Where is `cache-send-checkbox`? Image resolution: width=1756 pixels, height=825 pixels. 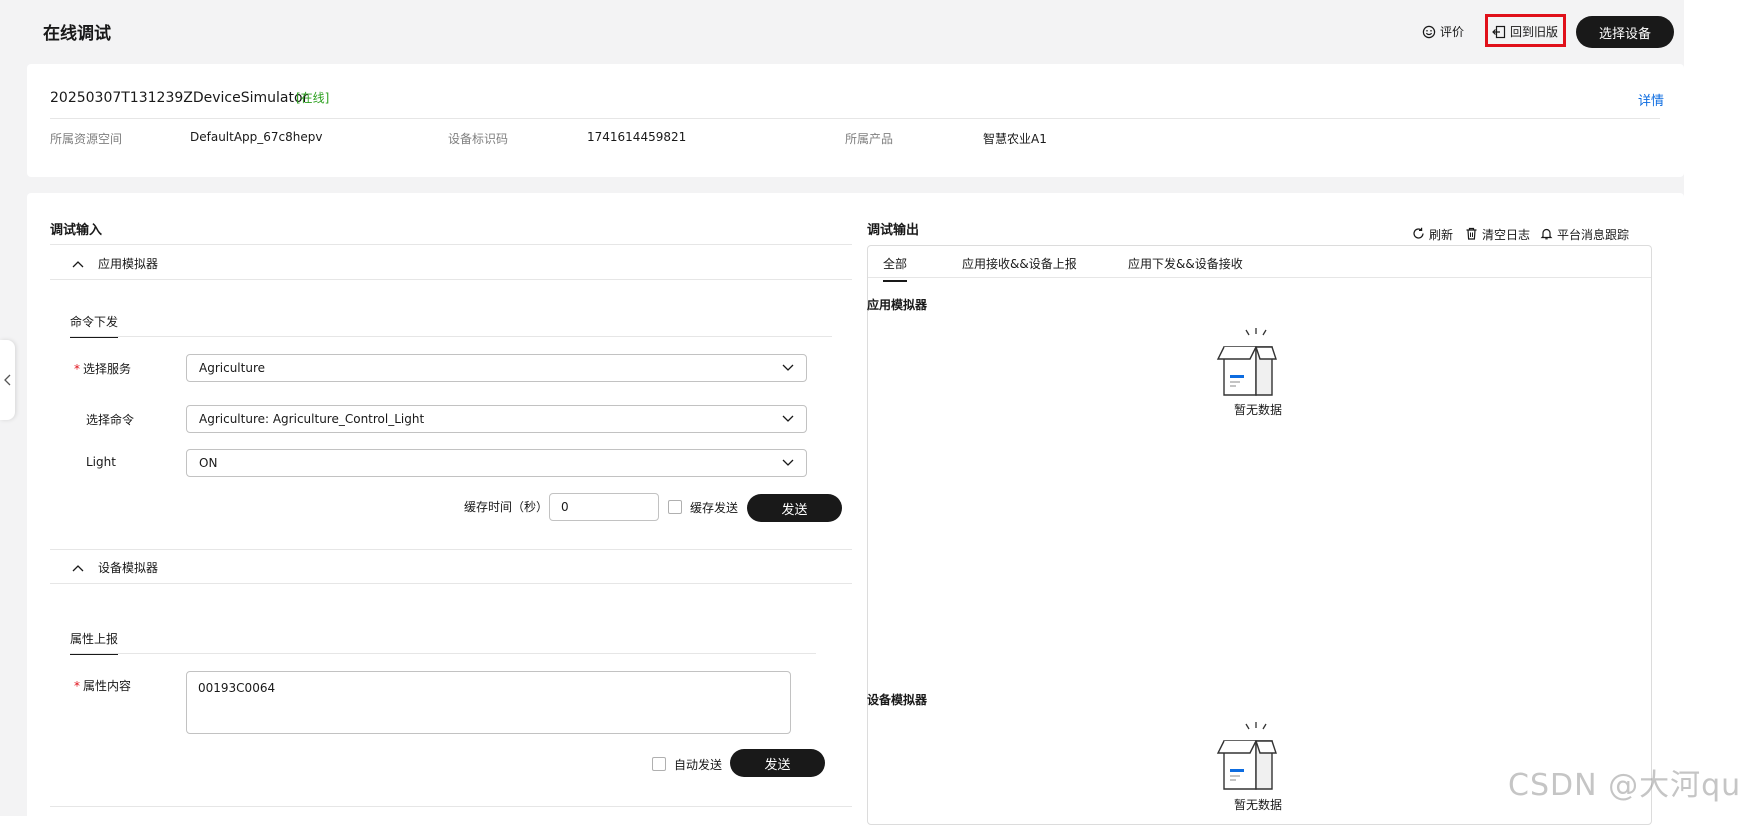 cache-send-checkbox is located at coordinates (675, 507).